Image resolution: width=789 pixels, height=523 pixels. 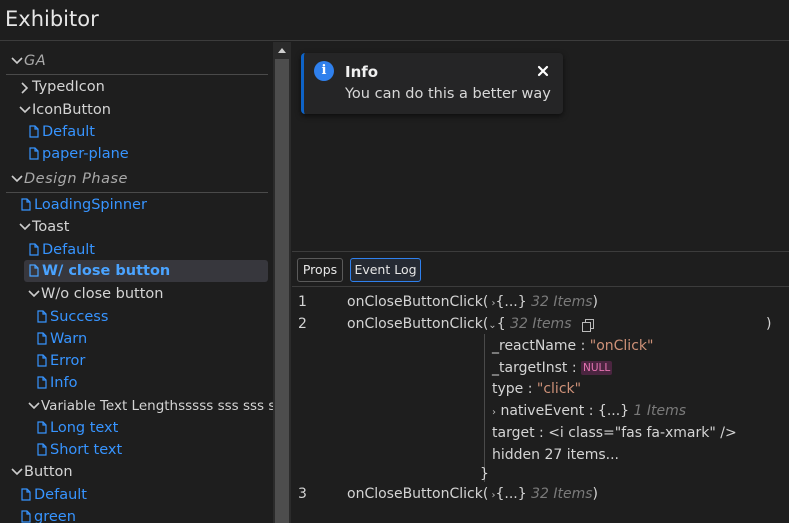 What do you see at coordinates (484, 408) in the screenshot?
I see `tree-guide-line` at bounding box center [484, 408].